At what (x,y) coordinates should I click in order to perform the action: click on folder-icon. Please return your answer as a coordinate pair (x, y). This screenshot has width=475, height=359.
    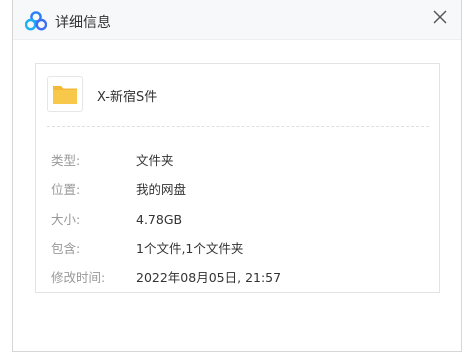
    Looking at the image, I should click on (65, 95).